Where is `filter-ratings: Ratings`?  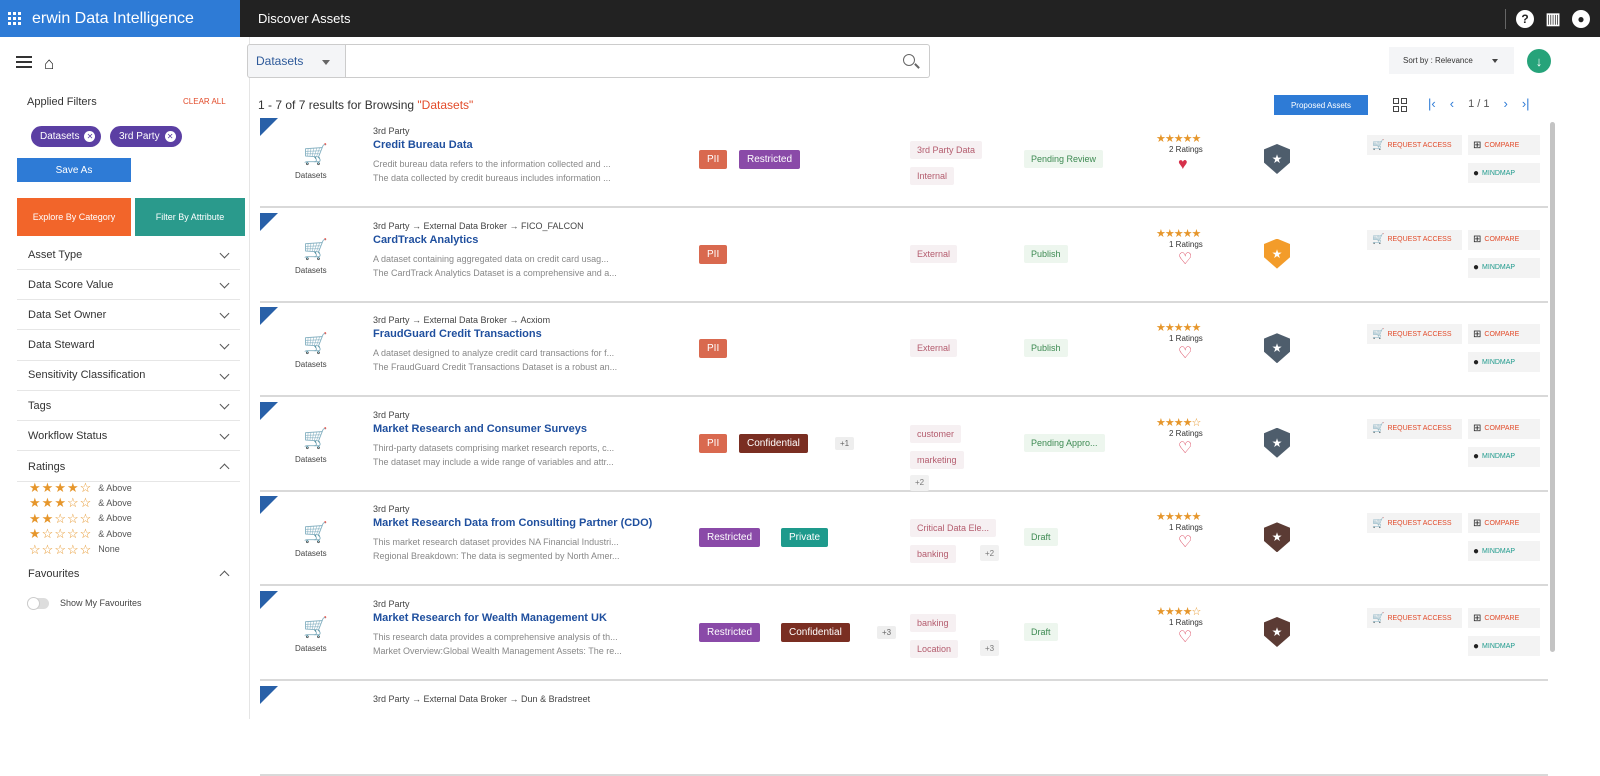
filter-ratings: Ratings is located at coordinates (128, 467).